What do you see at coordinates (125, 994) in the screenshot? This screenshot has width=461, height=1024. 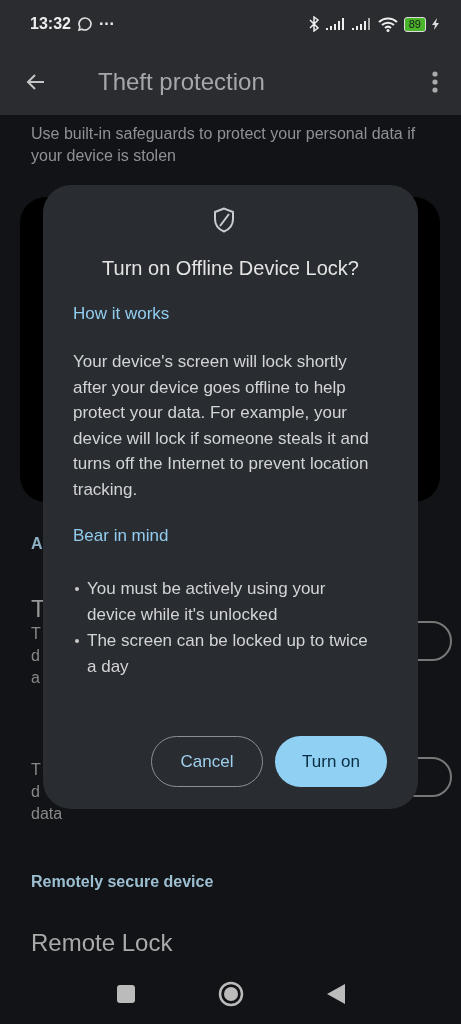 I see `recents-icon` at bounding box center [125, 994].